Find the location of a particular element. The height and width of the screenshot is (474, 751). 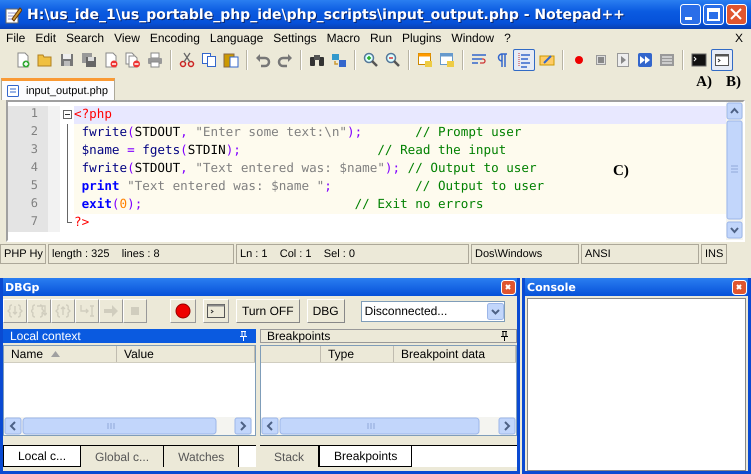

minimize-icon is located at coordinates (690, 14).